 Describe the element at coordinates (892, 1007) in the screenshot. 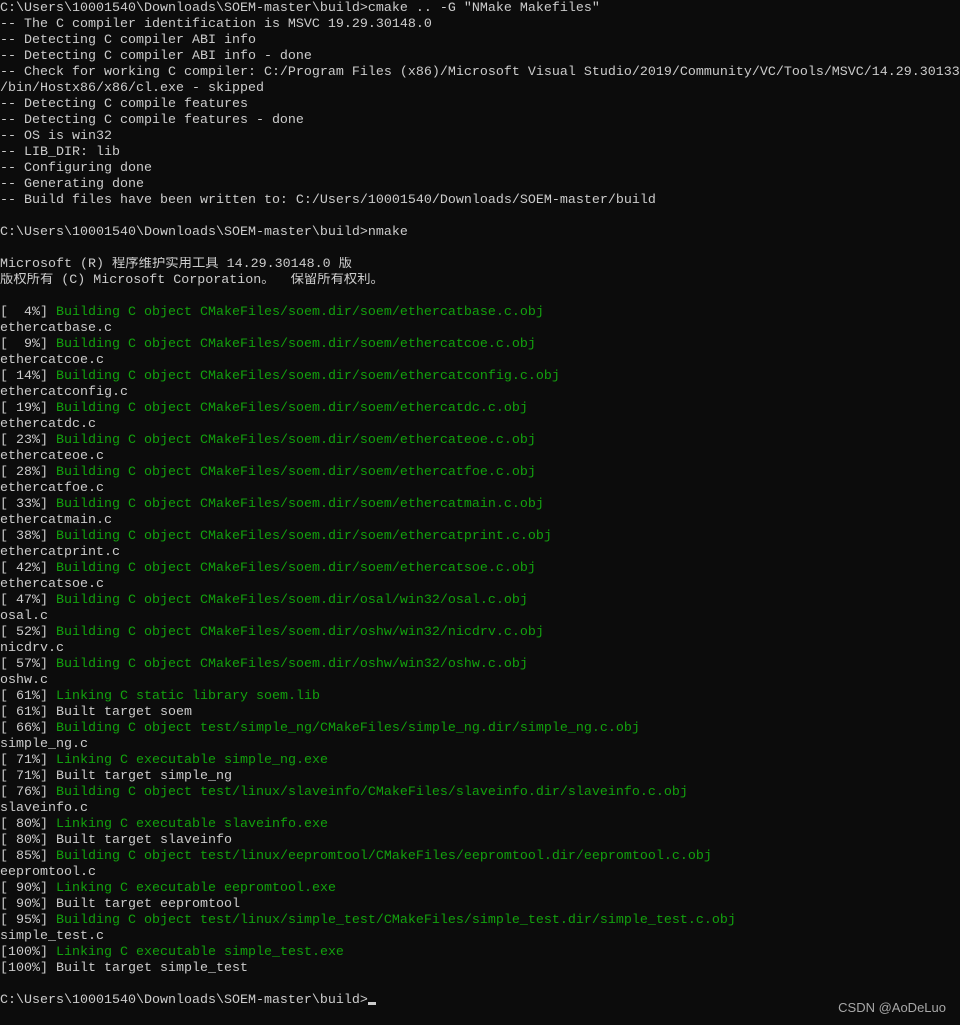

I see `watermark: CSDN @AoDeLuo` at that location.